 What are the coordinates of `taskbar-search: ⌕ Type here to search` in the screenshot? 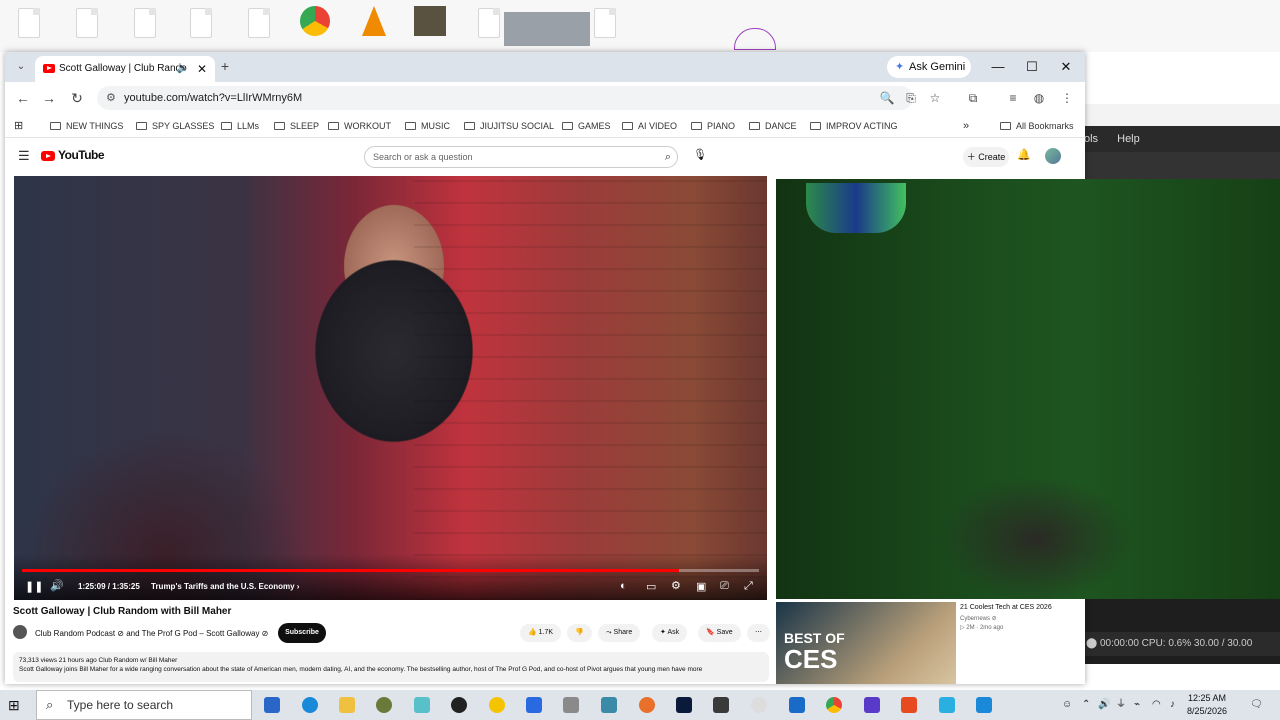 It's located at (144, 705).